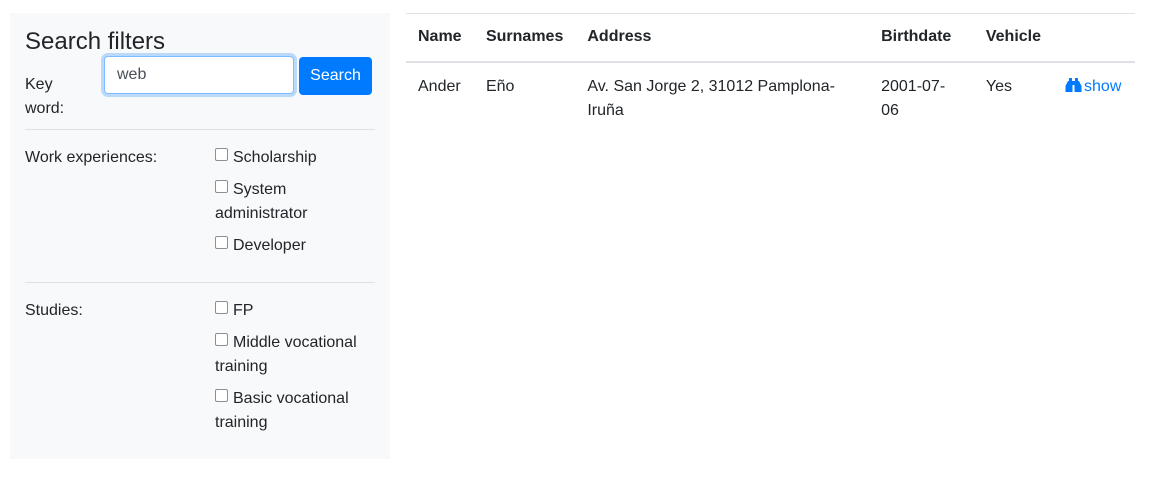 Image resolution: width=1153 pixels, height=487 pixels. Describe the element at coordinates (286, 354) in the screenshot. I see `checkbox-label: Middle vocational training` at that location.